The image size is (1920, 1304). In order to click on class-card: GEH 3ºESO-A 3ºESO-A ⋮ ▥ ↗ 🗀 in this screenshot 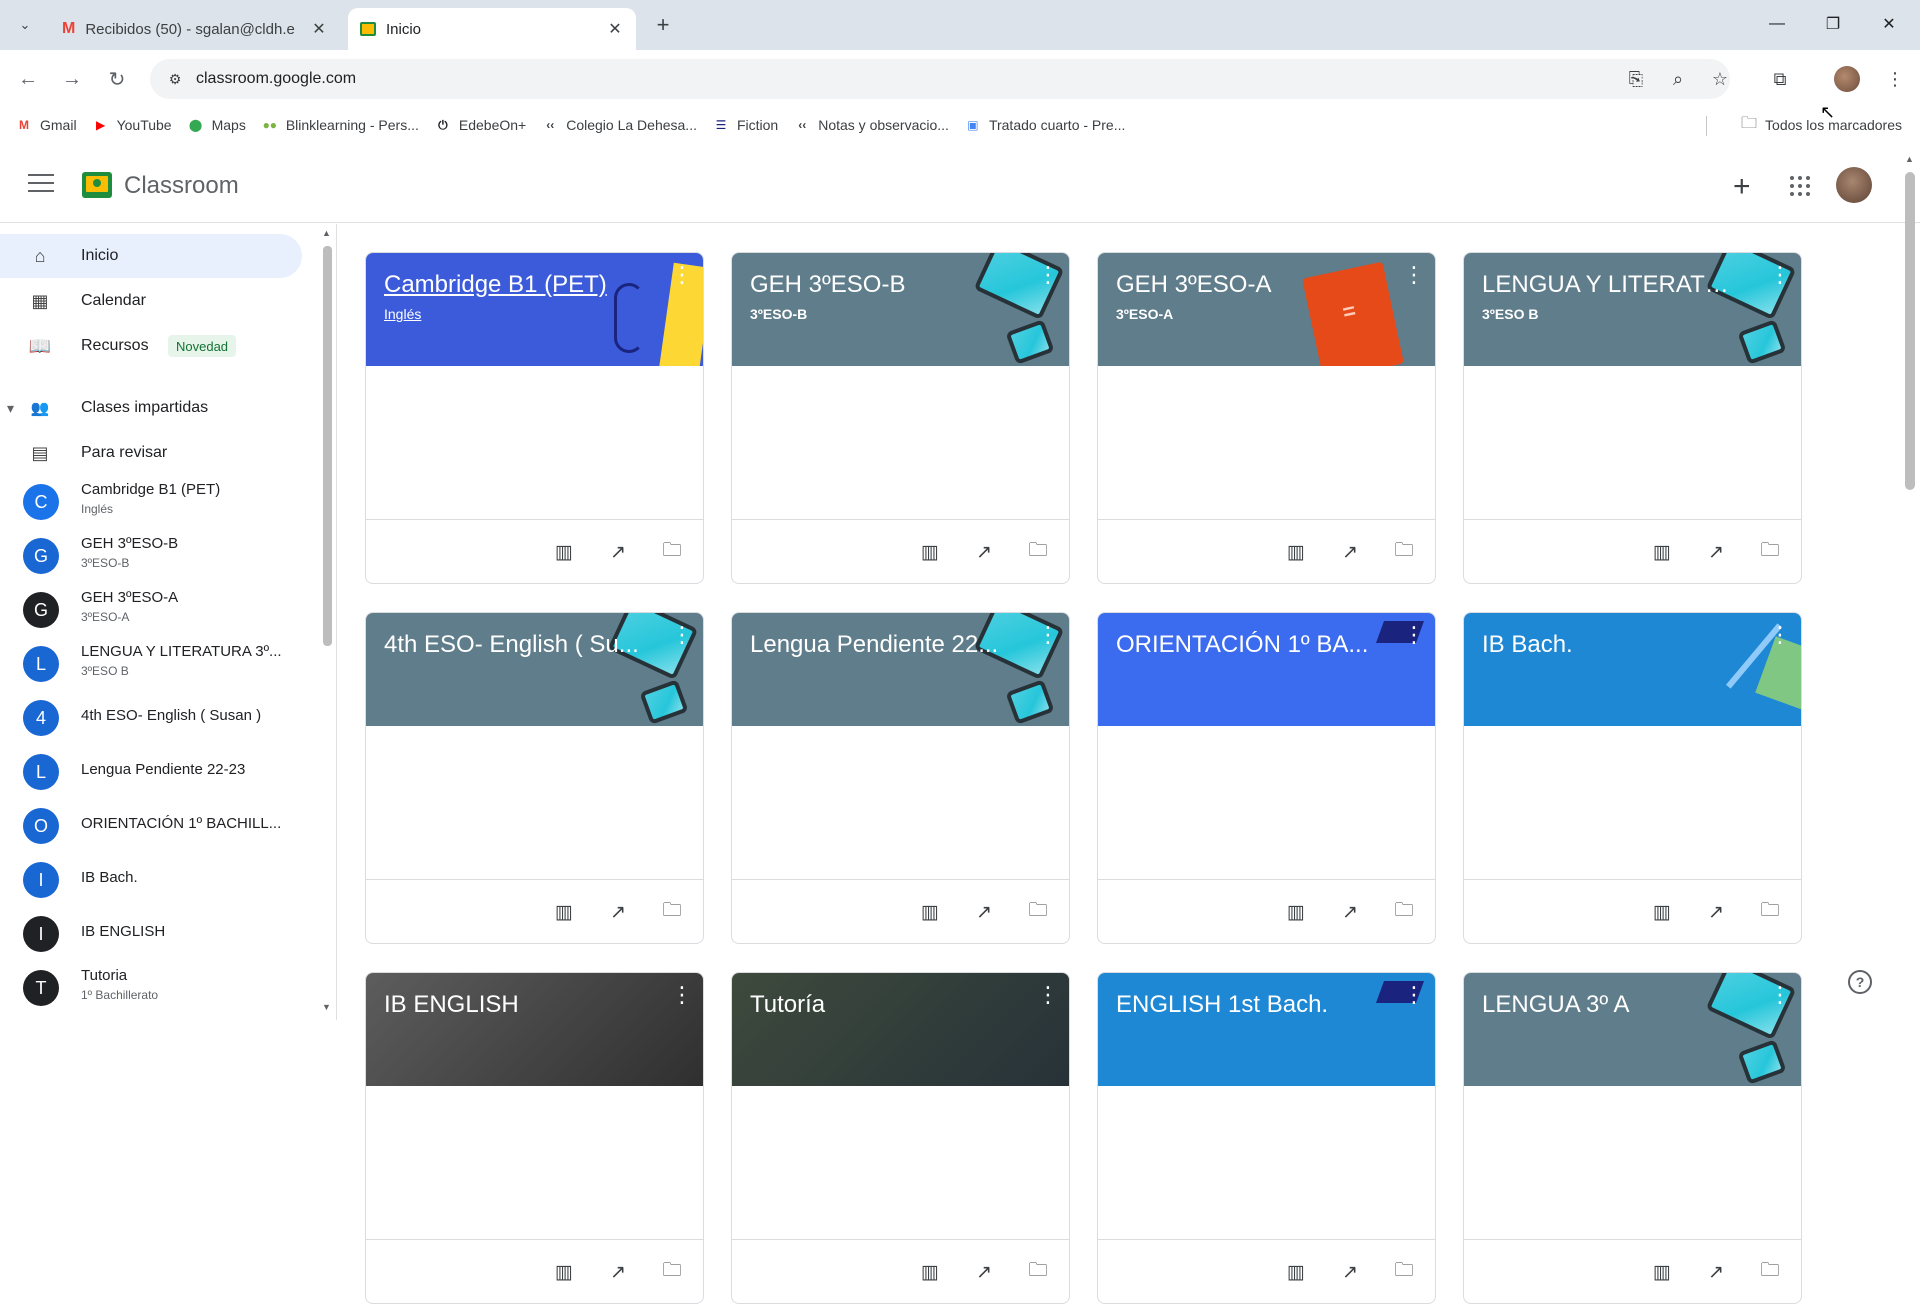, I will do `click(1266, 418)`.